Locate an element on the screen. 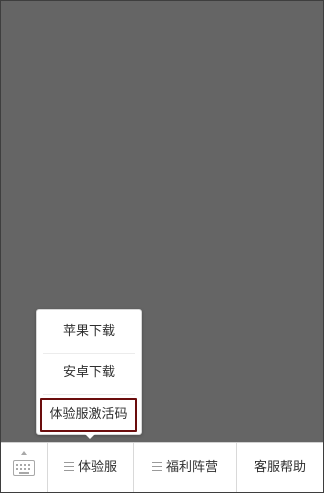 This screenshot has width=324, height=493. menu-item-apple-download: 苹果下载 is located at coordinates (89, 332).